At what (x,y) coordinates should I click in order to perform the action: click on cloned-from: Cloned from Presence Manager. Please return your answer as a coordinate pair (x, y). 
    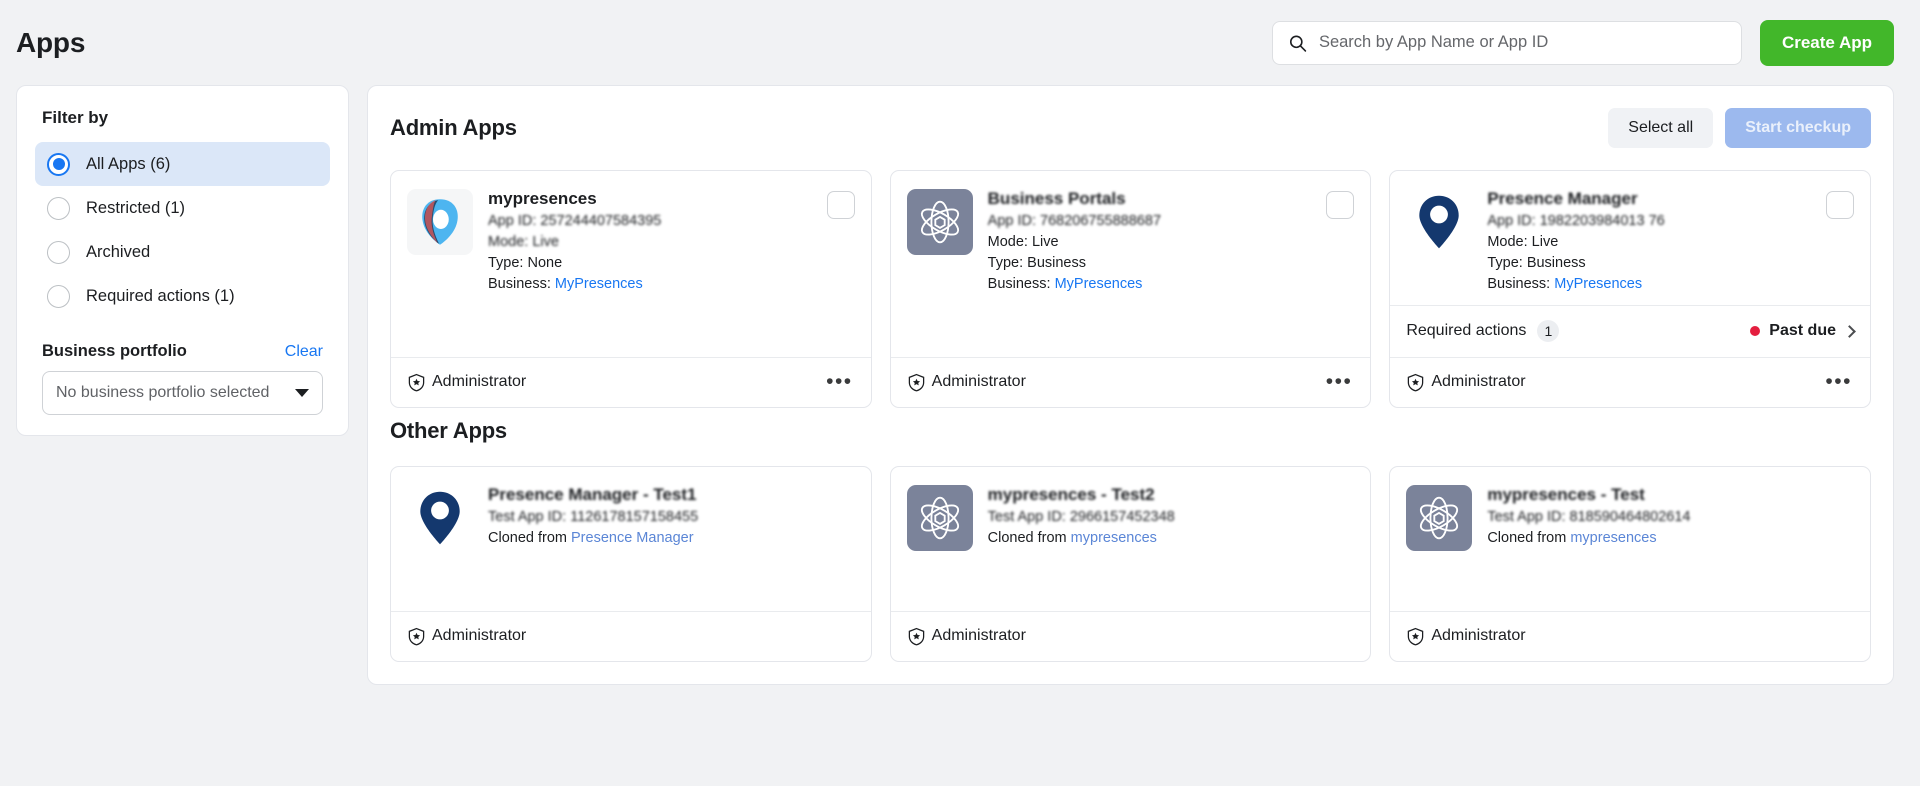
    Looking at the image, I should click on (671, 538).